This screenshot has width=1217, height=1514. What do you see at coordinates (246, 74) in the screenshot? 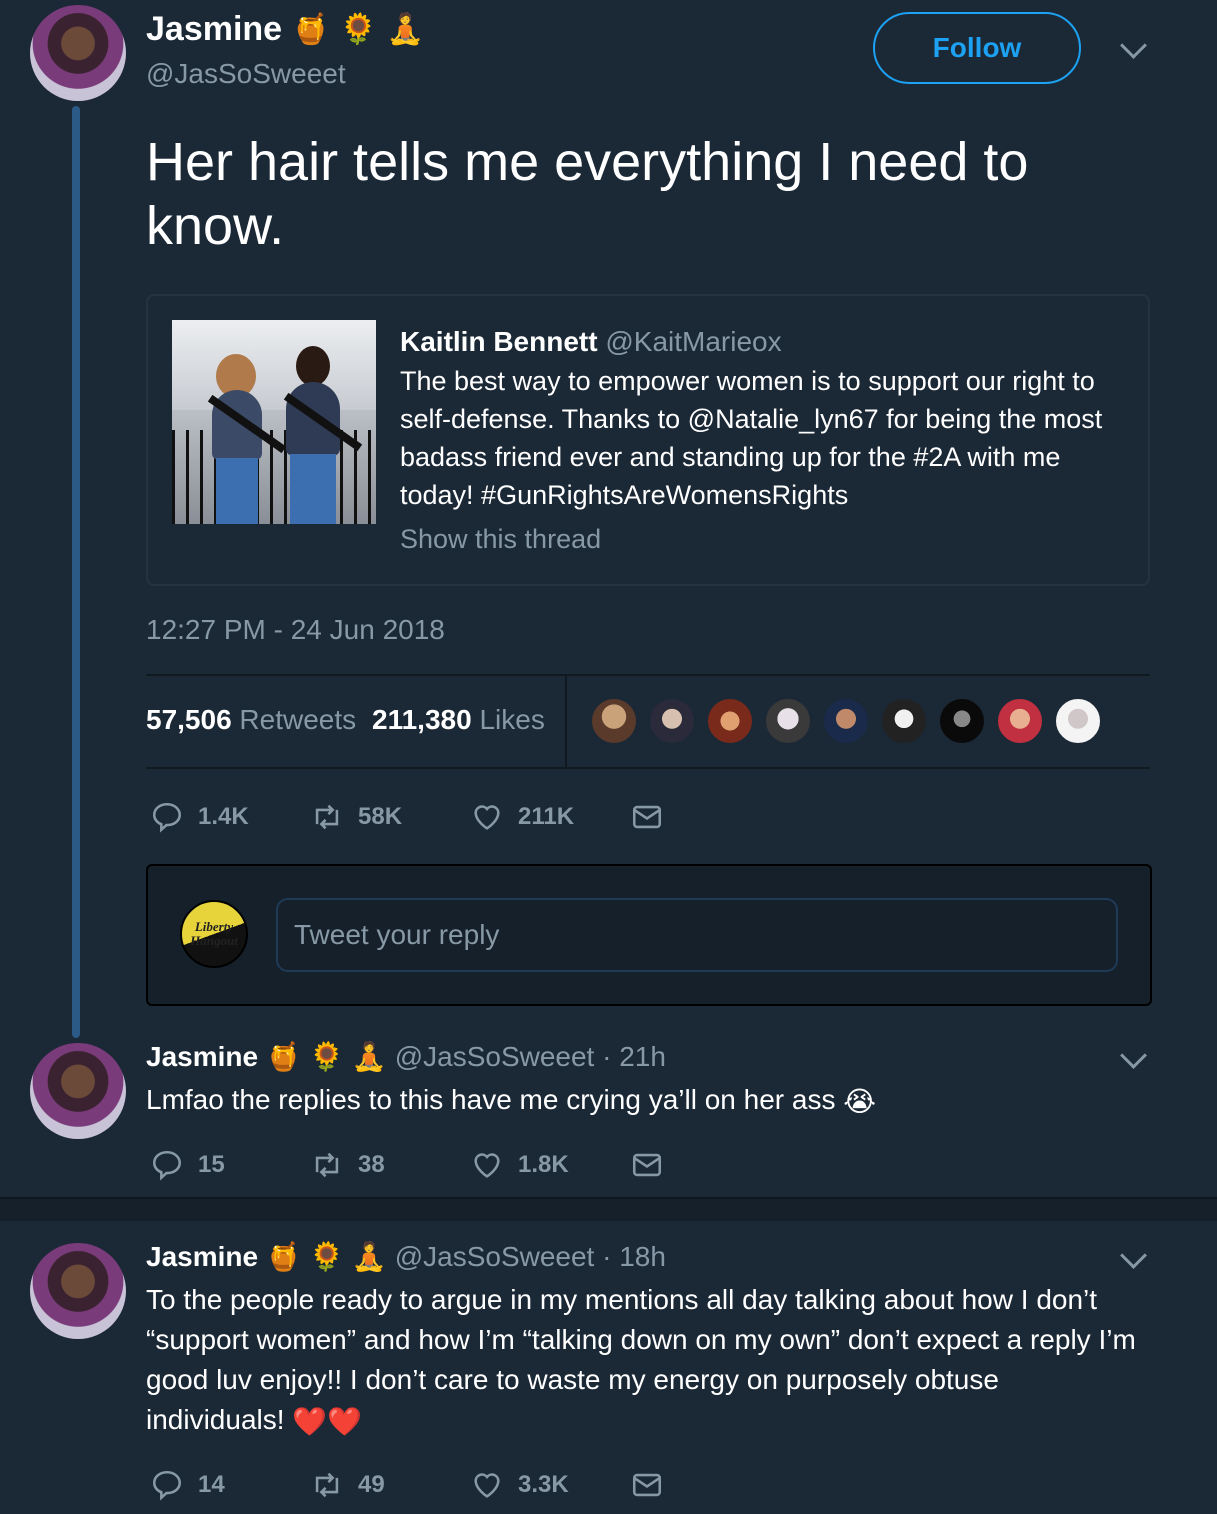
I see `author-handle: @JasSoSweeet` at bounding box center [246, 74].